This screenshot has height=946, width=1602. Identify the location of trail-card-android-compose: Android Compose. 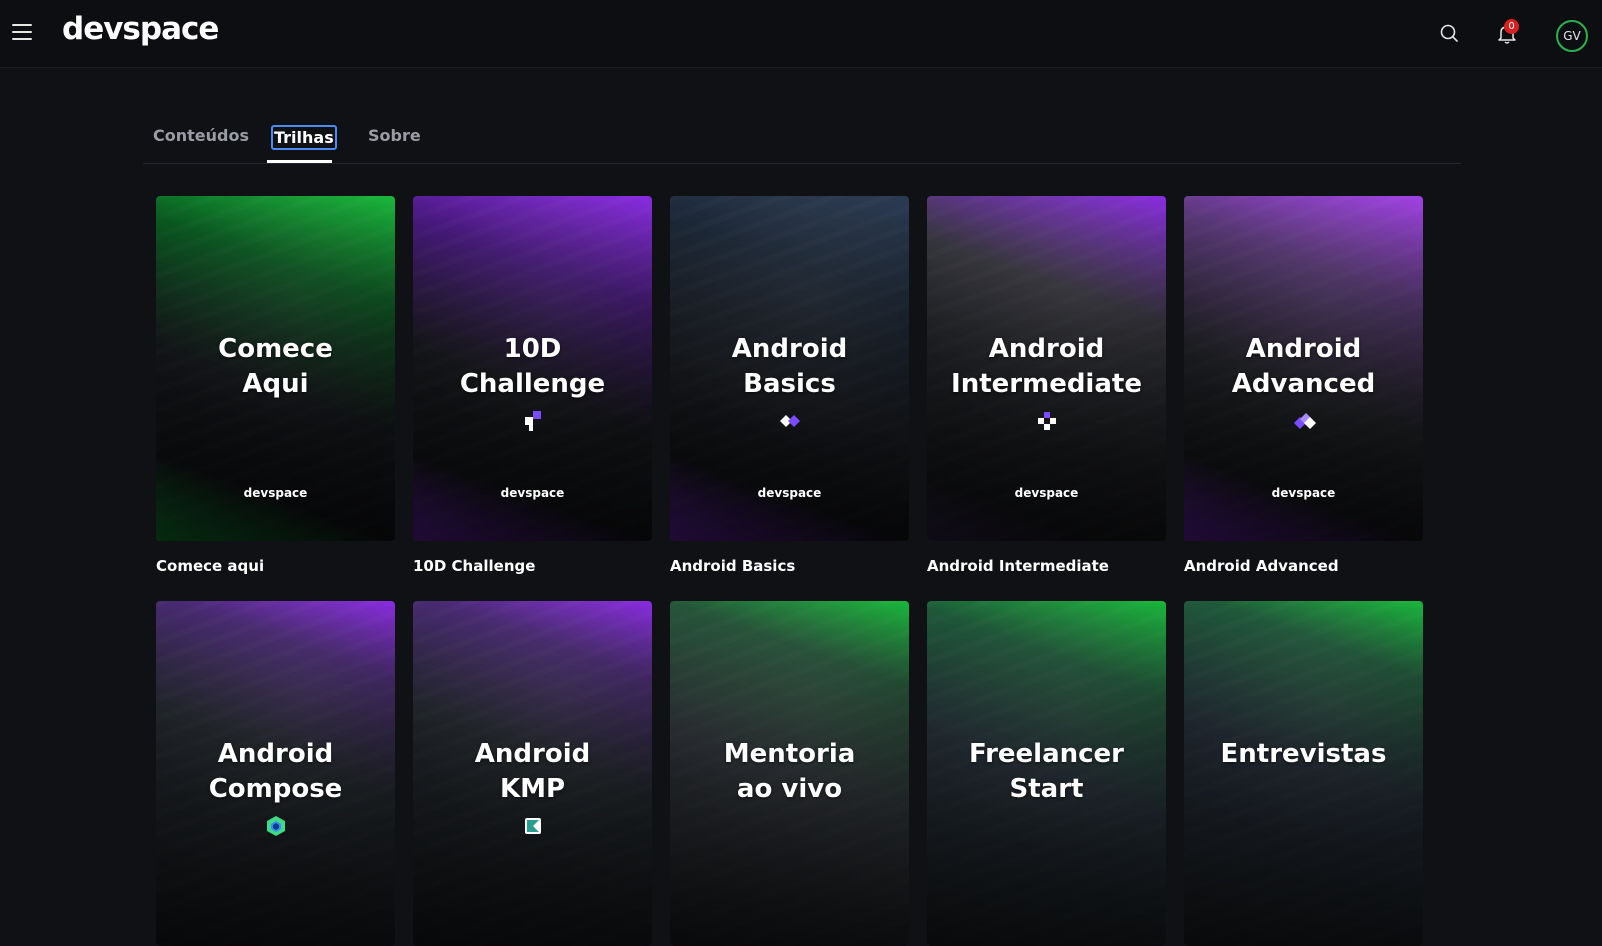
(275, 773).